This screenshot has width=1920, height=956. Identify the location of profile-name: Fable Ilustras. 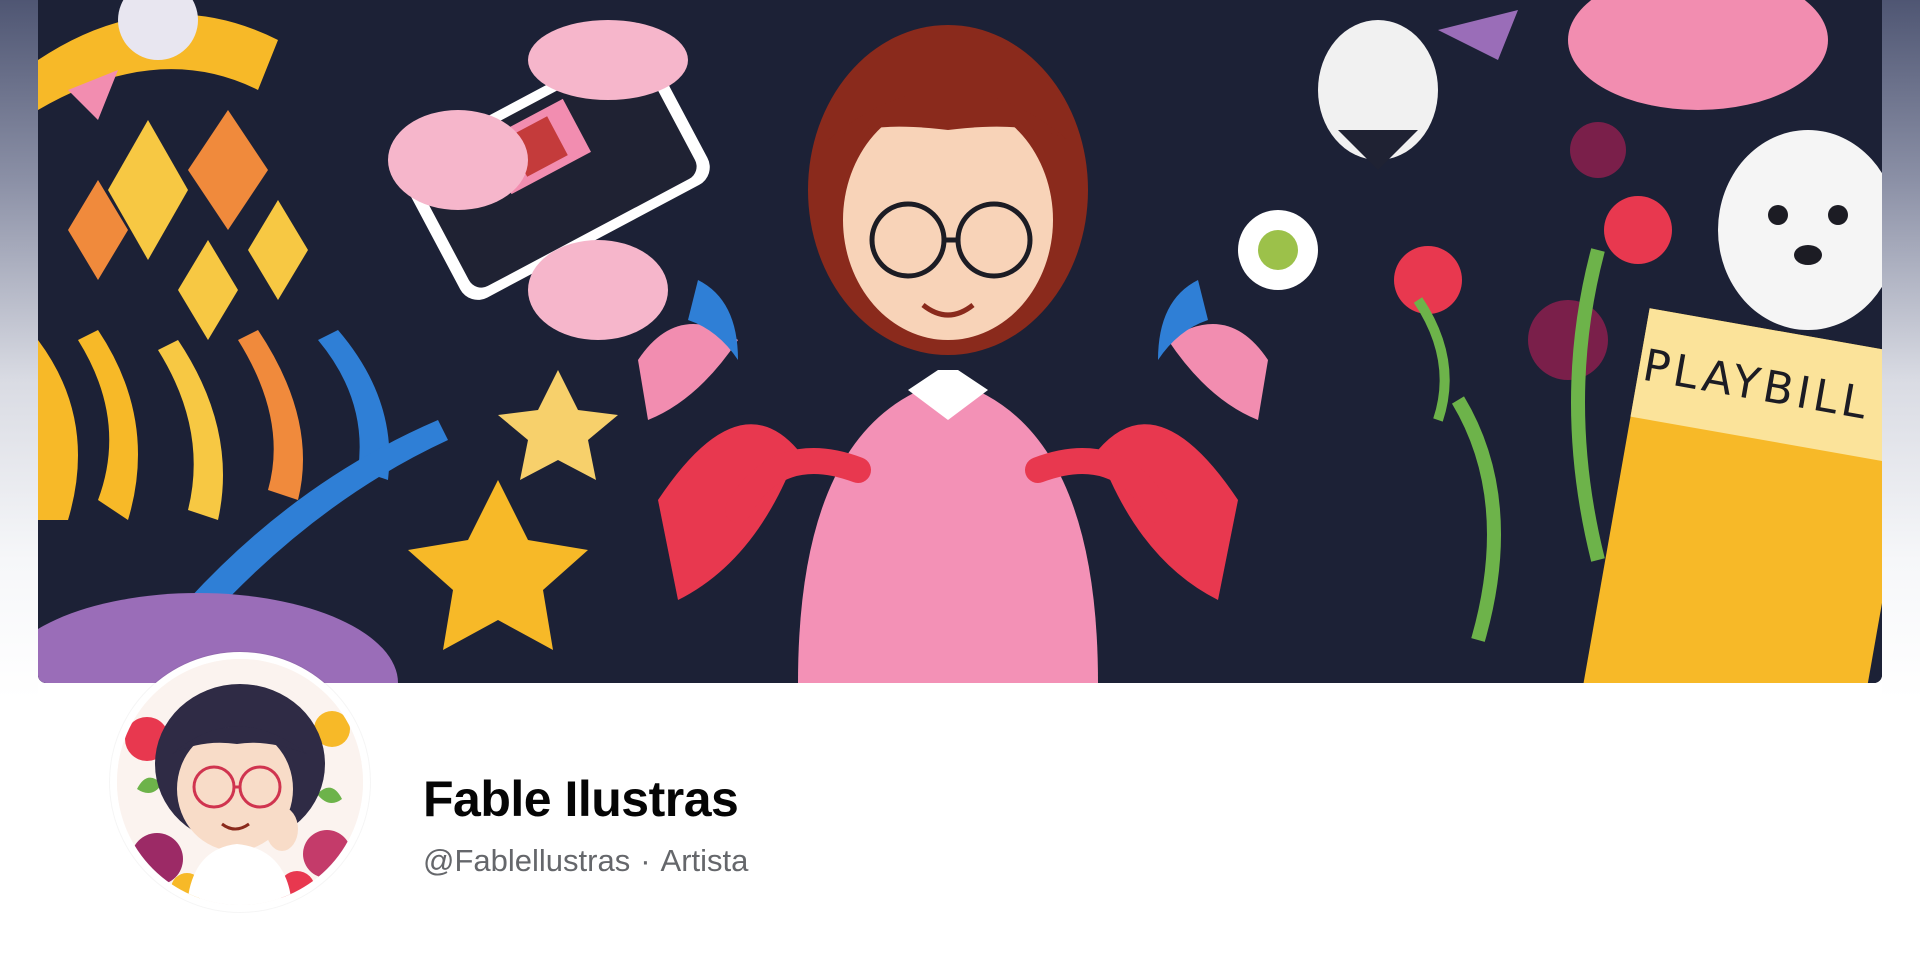
(581, 799).